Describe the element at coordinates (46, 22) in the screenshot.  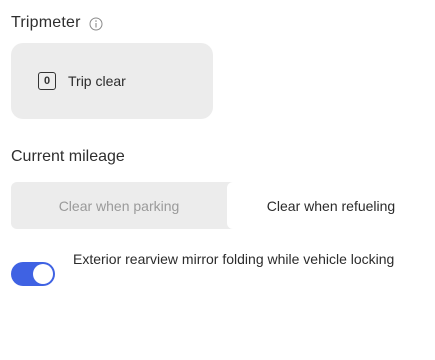
I see `tripmeter-title: Tripmeter` at that location.